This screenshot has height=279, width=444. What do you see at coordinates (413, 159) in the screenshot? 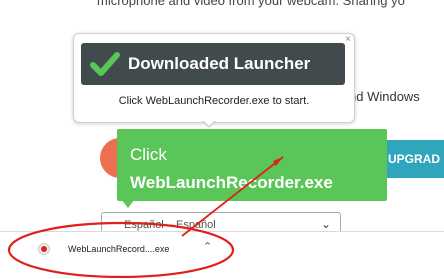
I see `upgrade-button: UPGRAD` at bounding box center [413, 159].